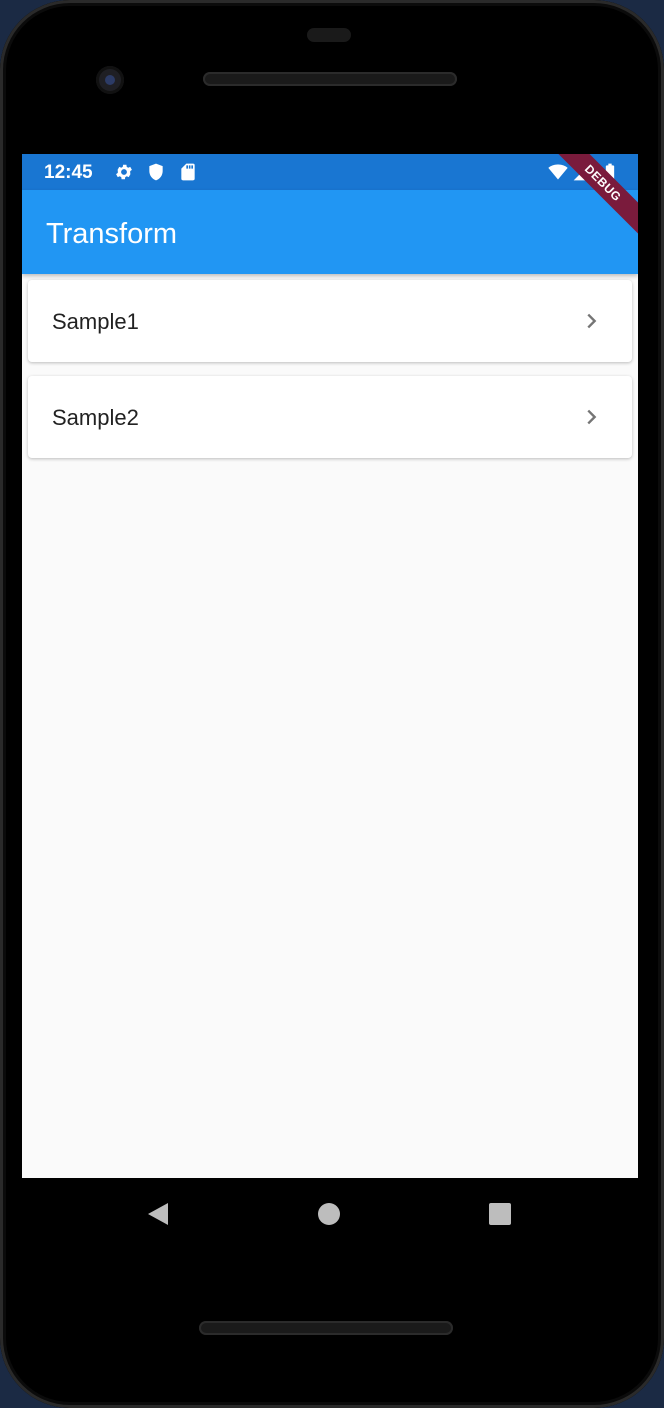 This screenshot has width=664, height=1408. I want to click on list-item-sample1: Sample1, so click(330, 321).